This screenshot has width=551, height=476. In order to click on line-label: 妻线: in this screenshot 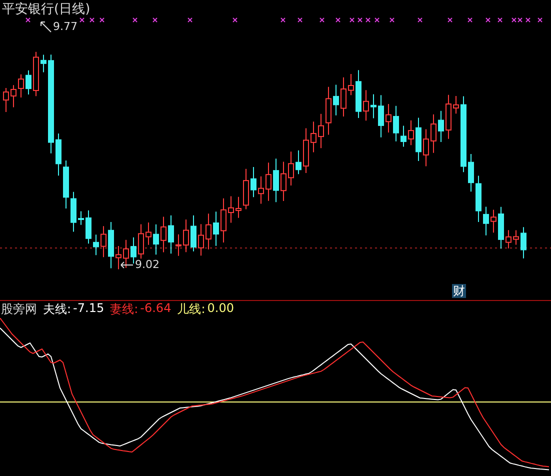, I will do `click(124, 309)`.